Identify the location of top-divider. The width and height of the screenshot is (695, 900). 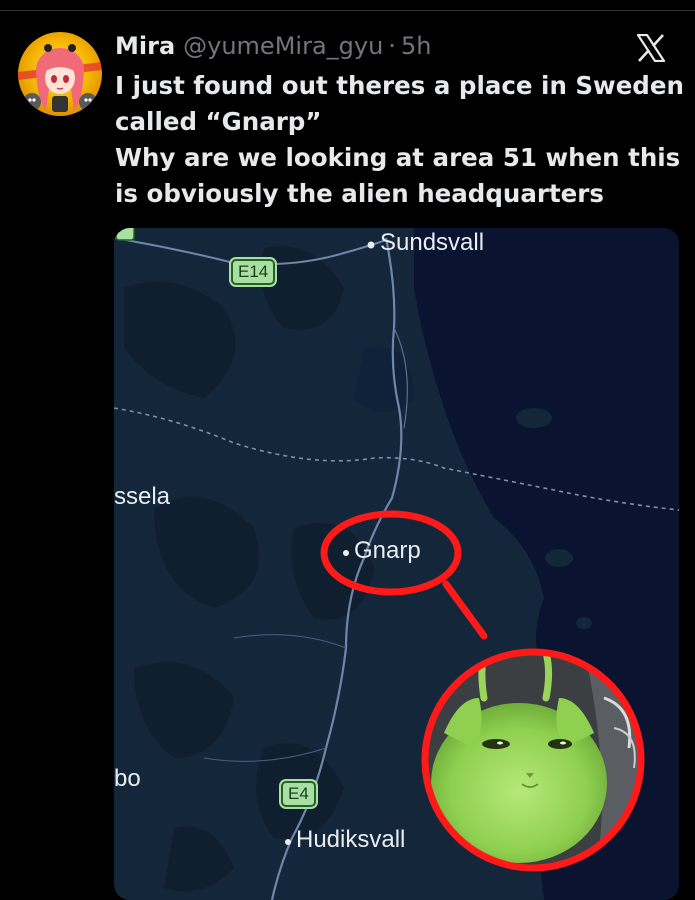
(347, 10).